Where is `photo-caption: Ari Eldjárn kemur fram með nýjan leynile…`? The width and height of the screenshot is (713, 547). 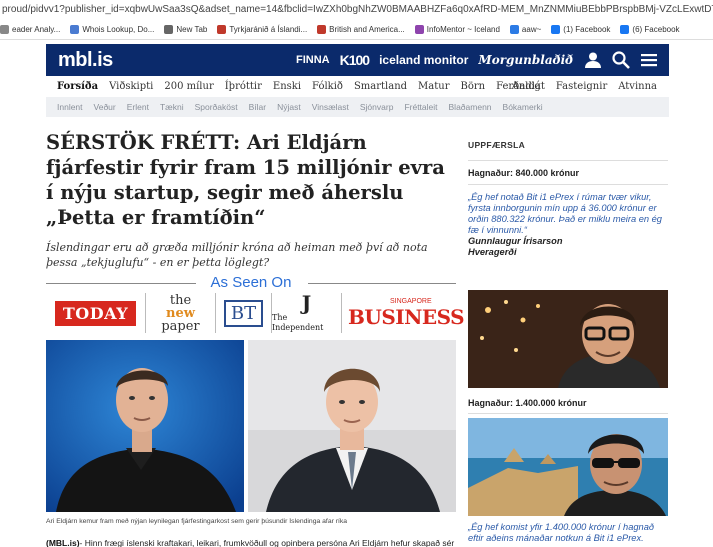
photo-caption: Ari Eldjárn kemur fram með nýjan leynile… is located at coordinates (197, 521).